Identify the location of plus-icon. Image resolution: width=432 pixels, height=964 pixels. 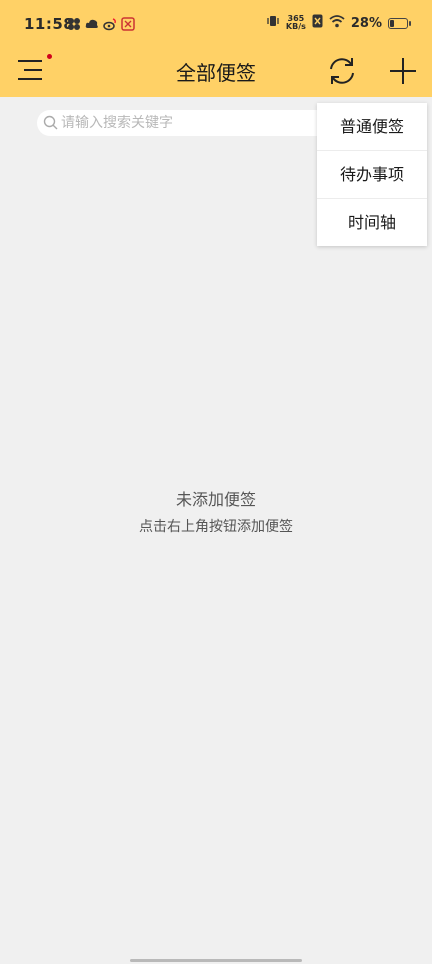
(403, 71).